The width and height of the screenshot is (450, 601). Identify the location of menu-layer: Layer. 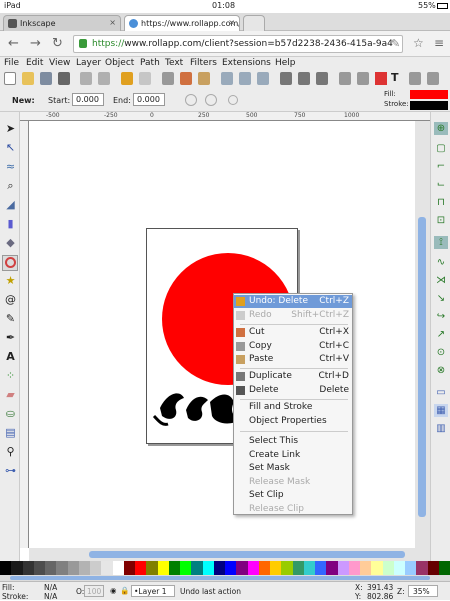
(88, 63).